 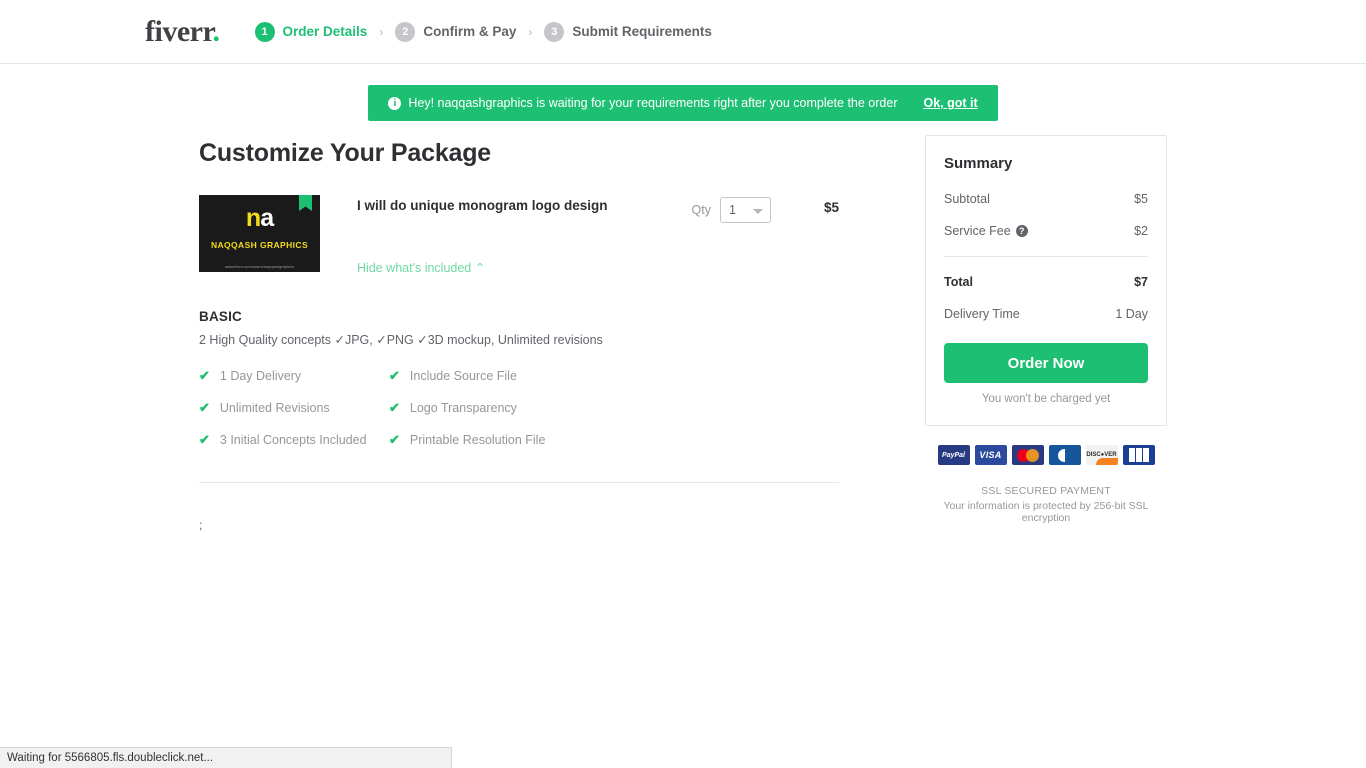 I want to click on step-submit-requirements: 3 Submit Requirements, so click(x=628, y=31).